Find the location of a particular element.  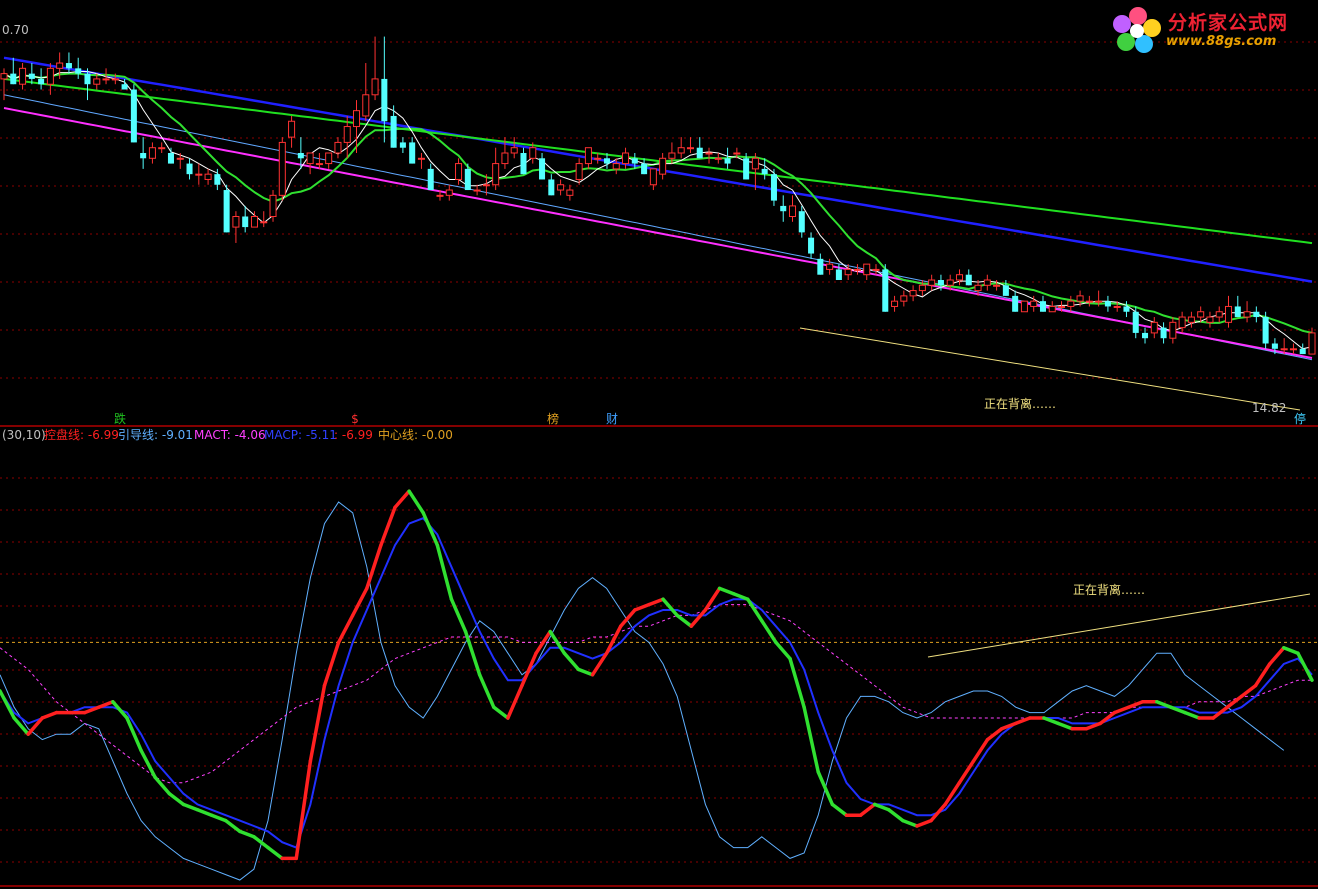

low-price-label: 14.82 is located at coordinates (1269, 408).